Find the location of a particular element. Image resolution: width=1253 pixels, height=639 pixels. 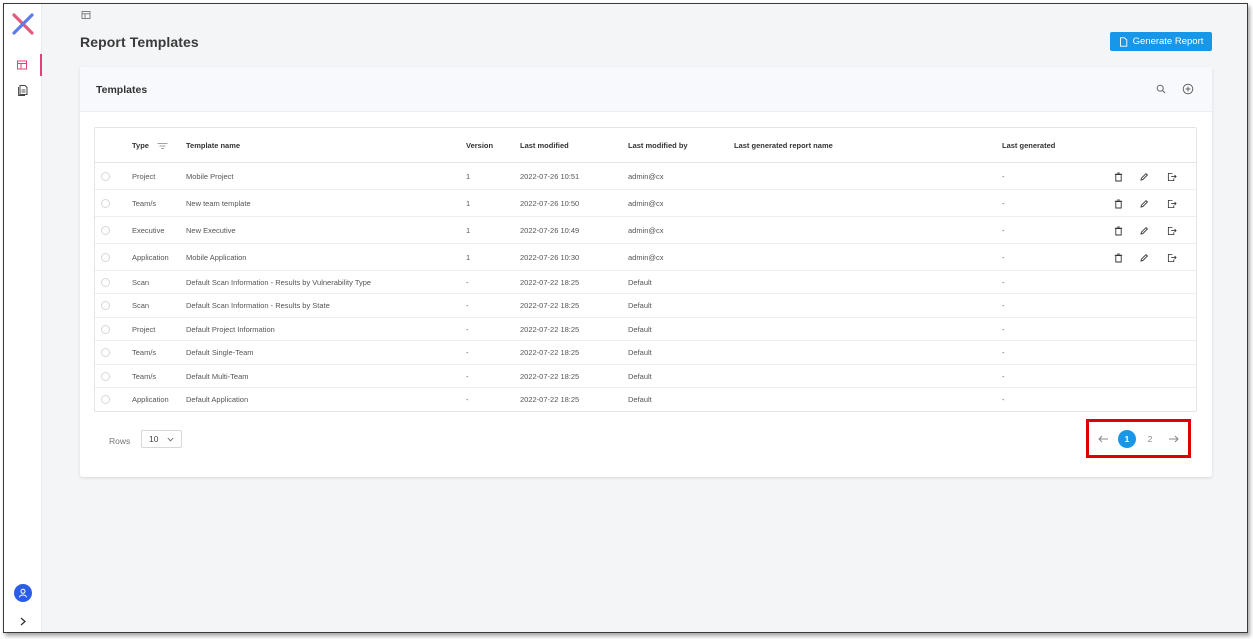

search-button is located at coordinates (1161, 89).